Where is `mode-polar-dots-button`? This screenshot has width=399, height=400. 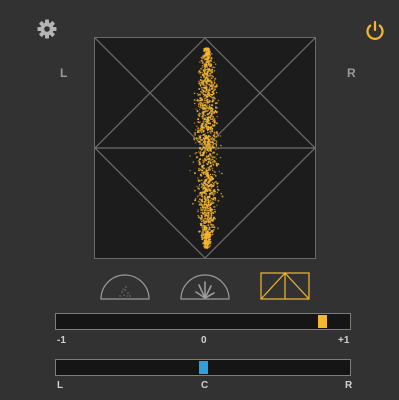
mode-polar-dots-button is located at coordinates (125, 286).